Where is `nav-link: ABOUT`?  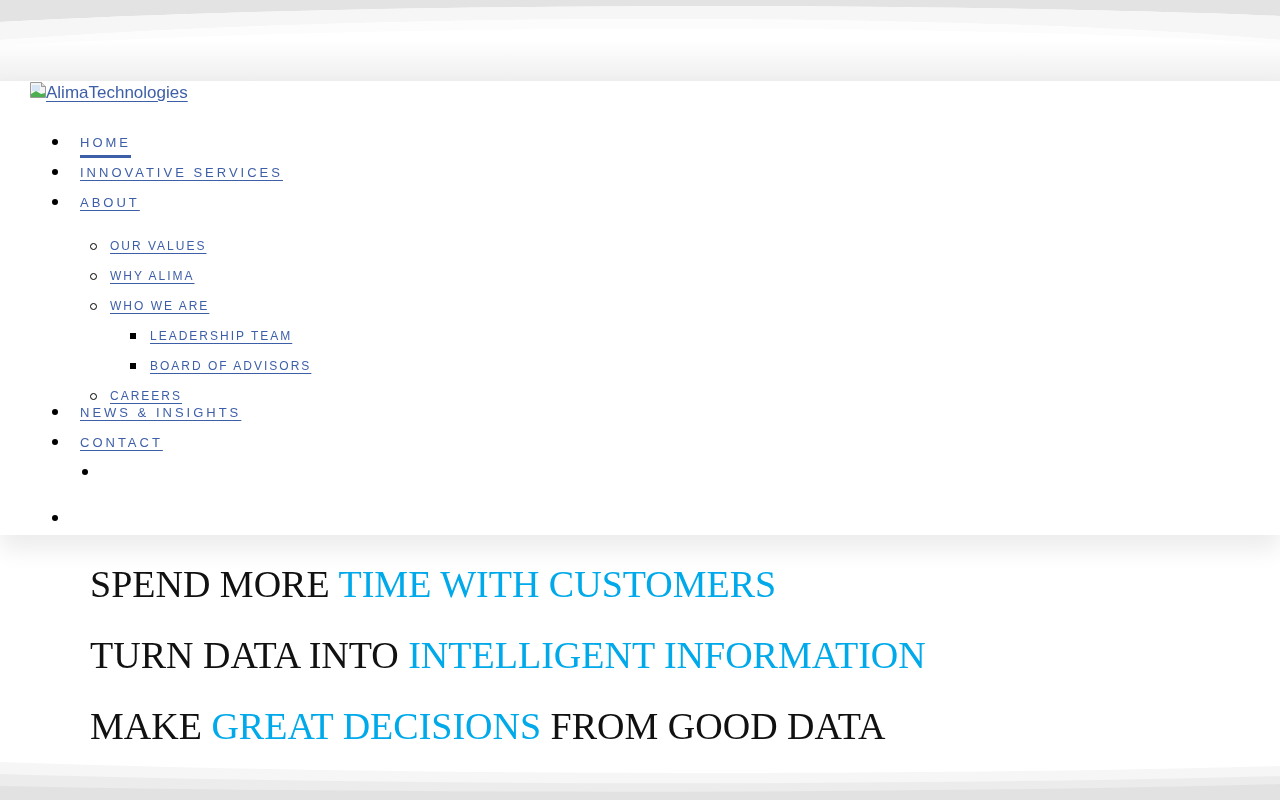 nav-link: ABOUT is located at coordinates (110, 202).